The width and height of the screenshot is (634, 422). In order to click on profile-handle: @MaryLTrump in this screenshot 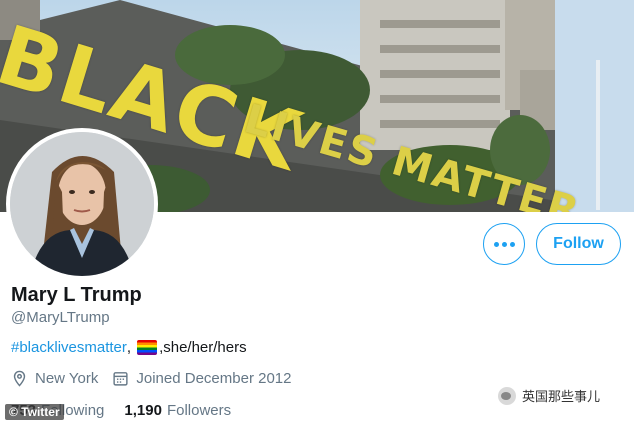, I will do `click(60, 317)`.